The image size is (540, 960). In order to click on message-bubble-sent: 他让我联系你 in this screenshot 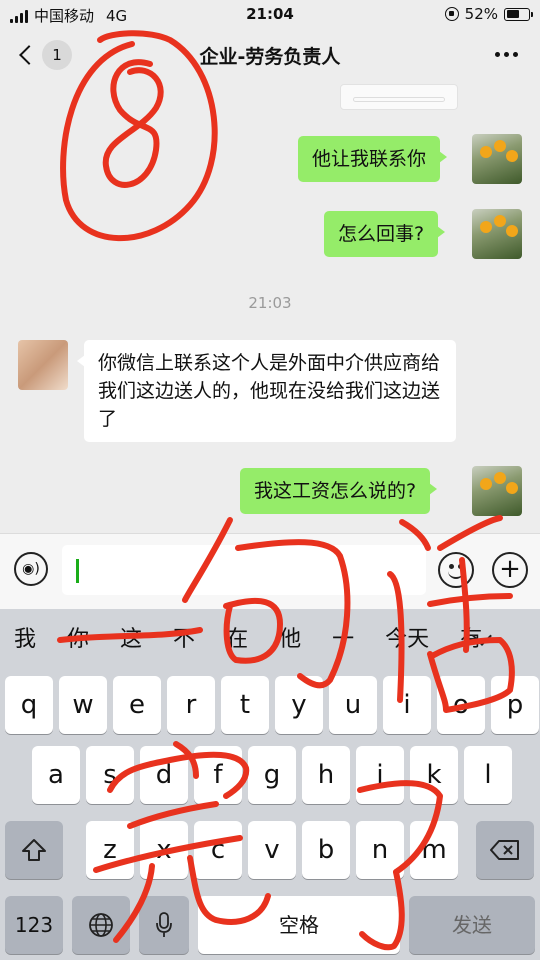, I will do `click(373, 159)`.